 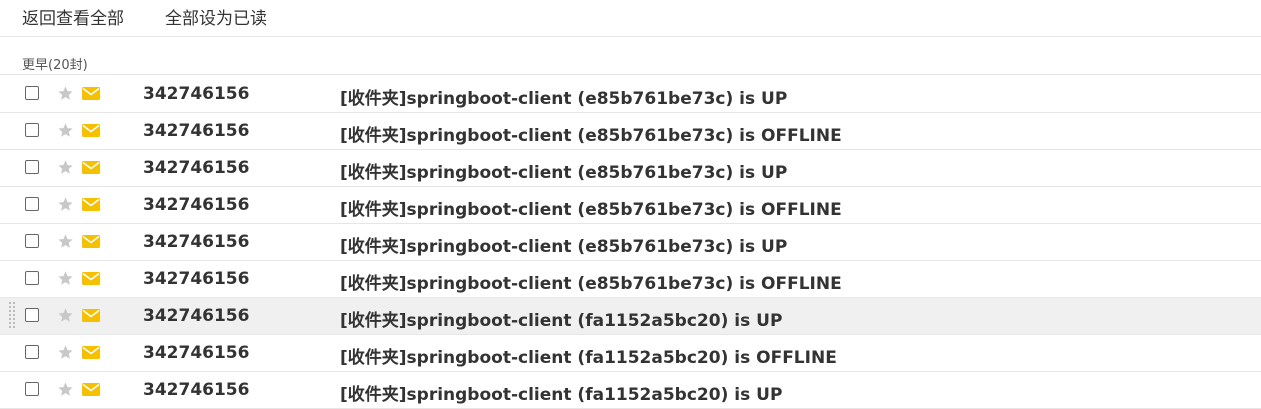 I want to click on drag-handle-icon, so click(x=13, y=316).